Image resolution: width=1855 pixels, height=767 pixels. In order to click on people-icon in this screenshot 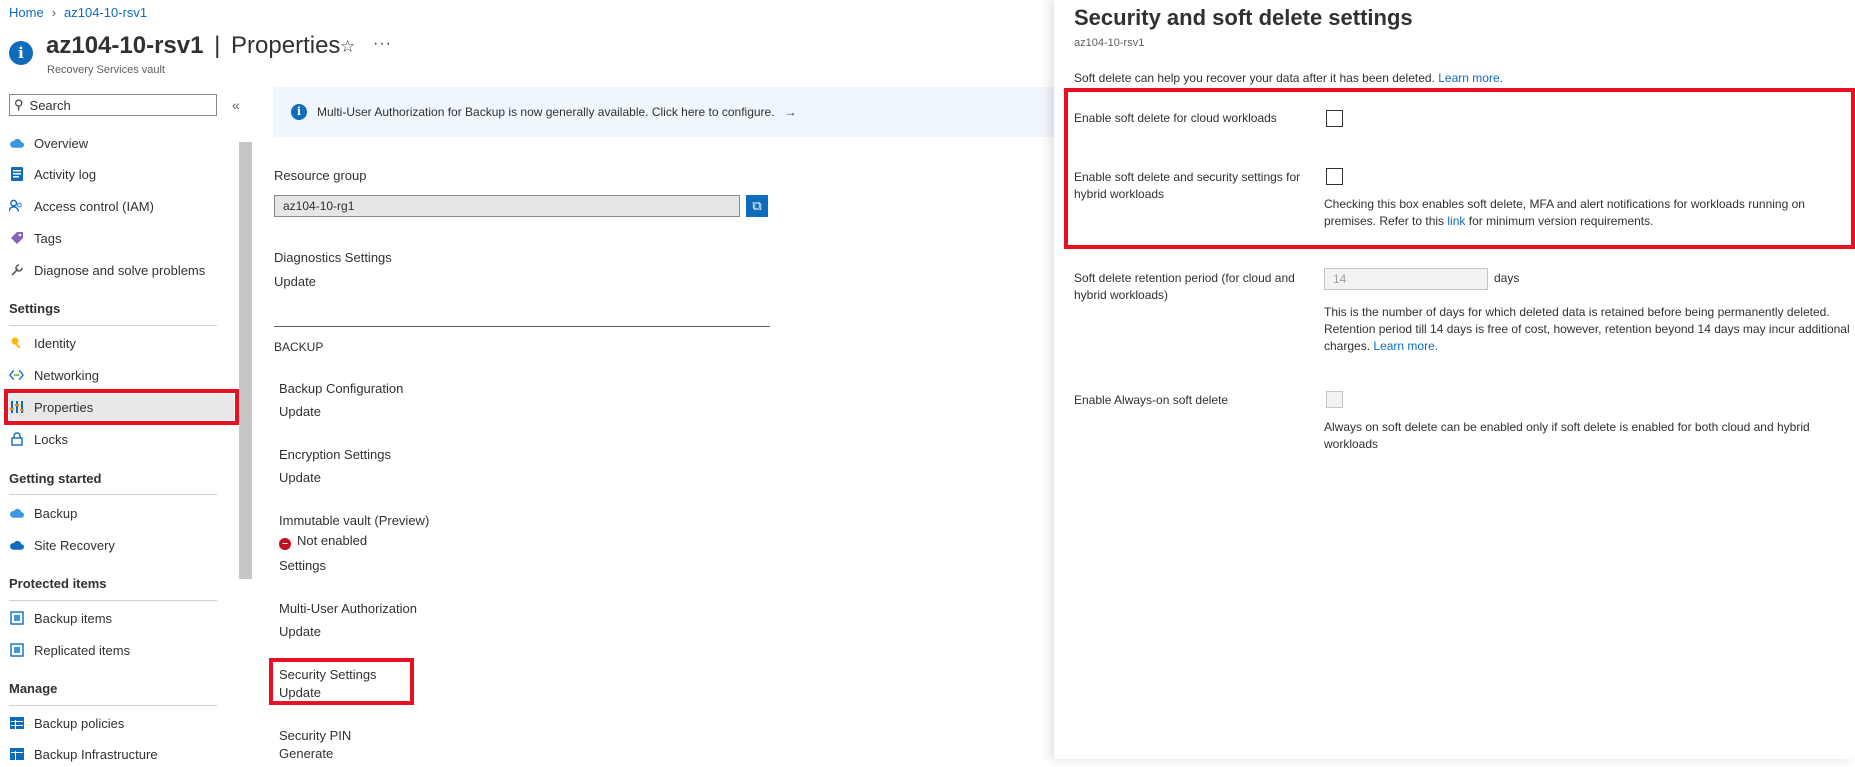, I will do `click(16, 206)`.